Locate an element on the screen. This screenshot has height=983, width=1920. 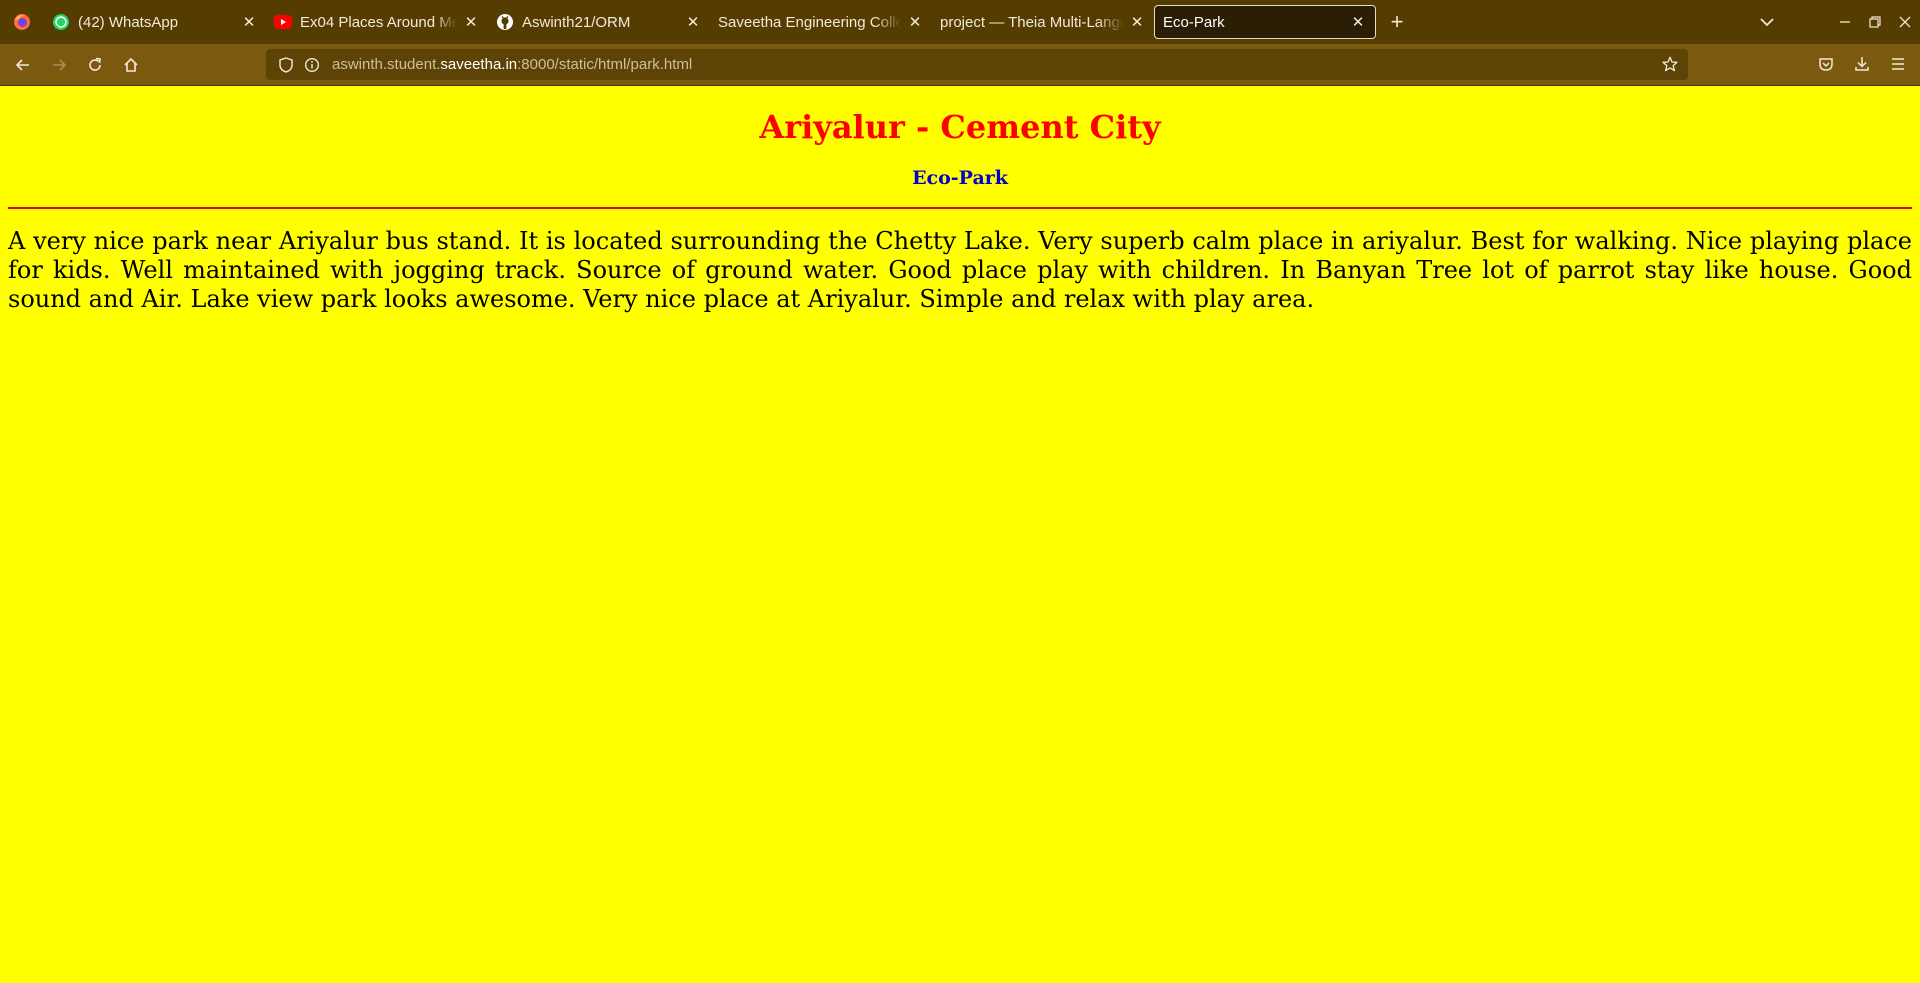
tab-title: Ex04 Places Around Me - YouTube is located at coordinates (379, 22).